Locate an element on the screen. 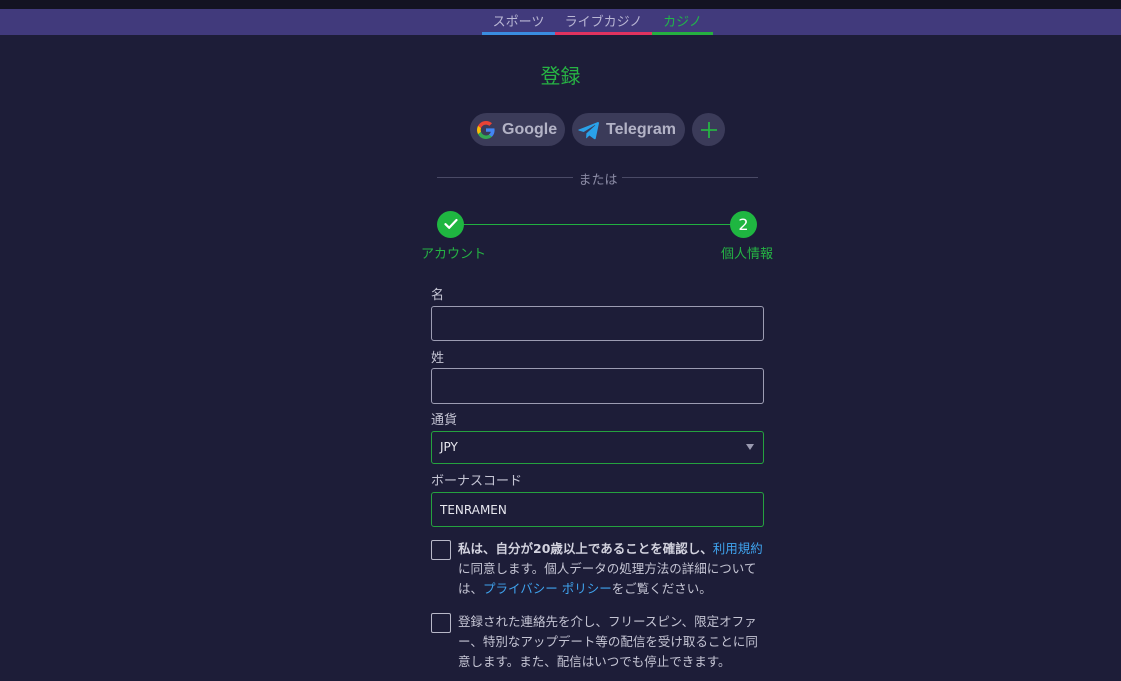 Image resolution: width=1121 pixels, height=681 pixels. first-name-label: 名 is located at coordinates (438, 295).